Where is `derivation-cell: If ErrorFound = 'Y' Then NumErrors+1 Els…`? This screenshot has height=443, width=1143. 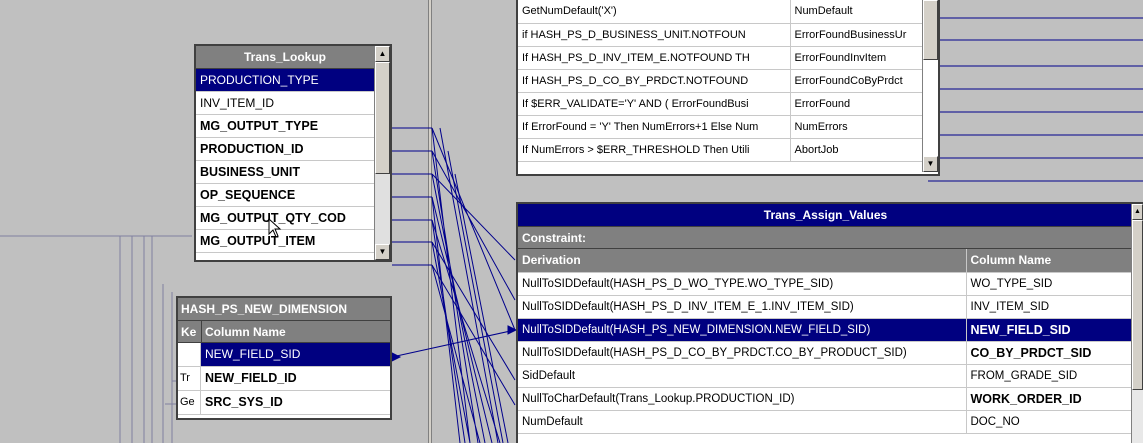
derivation-cell: If ErrorFound = 'Y' Then NumErrors+1 Els… is located at coordinates (654, 127).